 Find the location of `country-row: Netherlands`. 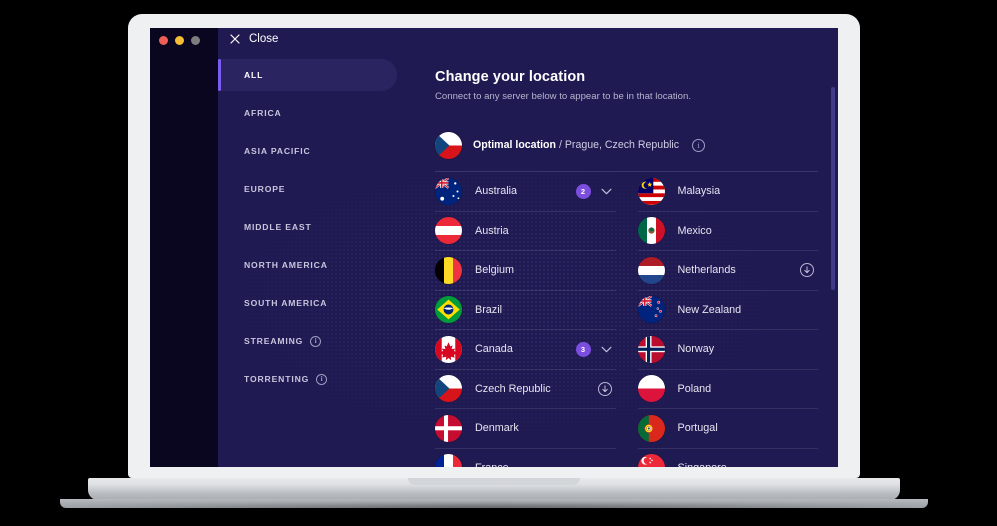

country-row: Netherlands is located at coordinates (727, 271).